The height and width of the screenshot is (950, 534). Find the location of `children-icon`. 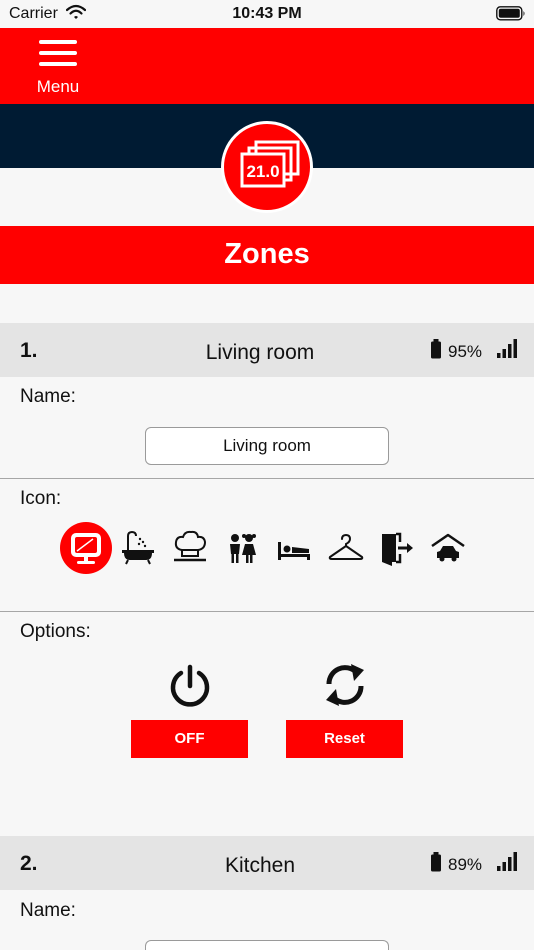

children-icon is located at coordinates (242, 548).